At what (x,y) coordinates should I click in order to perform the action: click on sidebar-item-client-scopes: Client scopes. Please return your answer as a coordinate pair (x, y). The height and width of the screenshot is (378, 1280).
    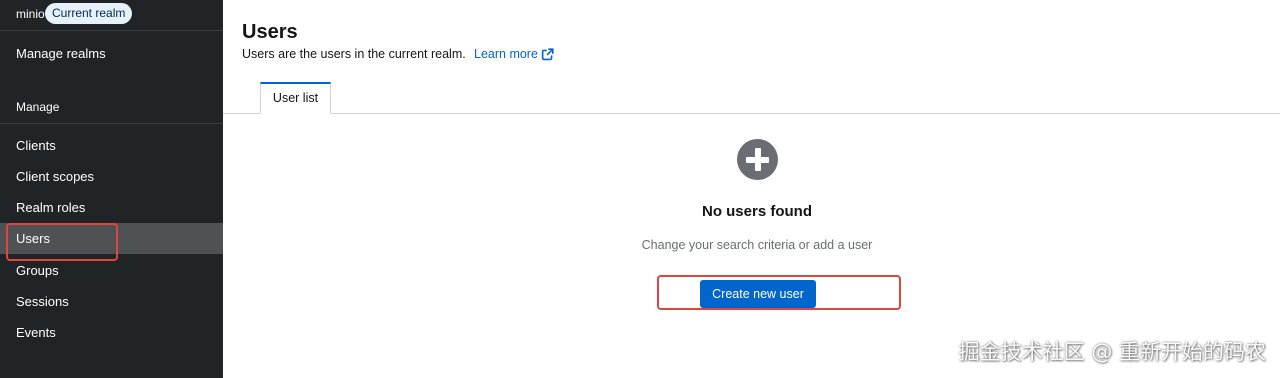
    Looking at the image, I should click on (111, 176).